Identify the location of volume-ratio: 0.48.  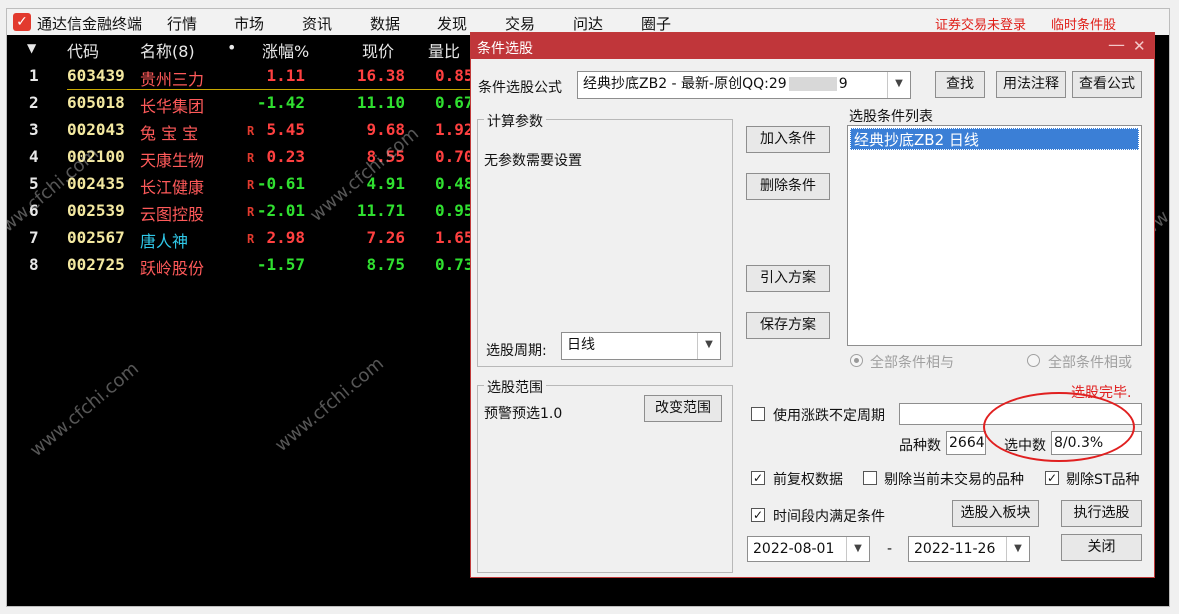
(454, 183).